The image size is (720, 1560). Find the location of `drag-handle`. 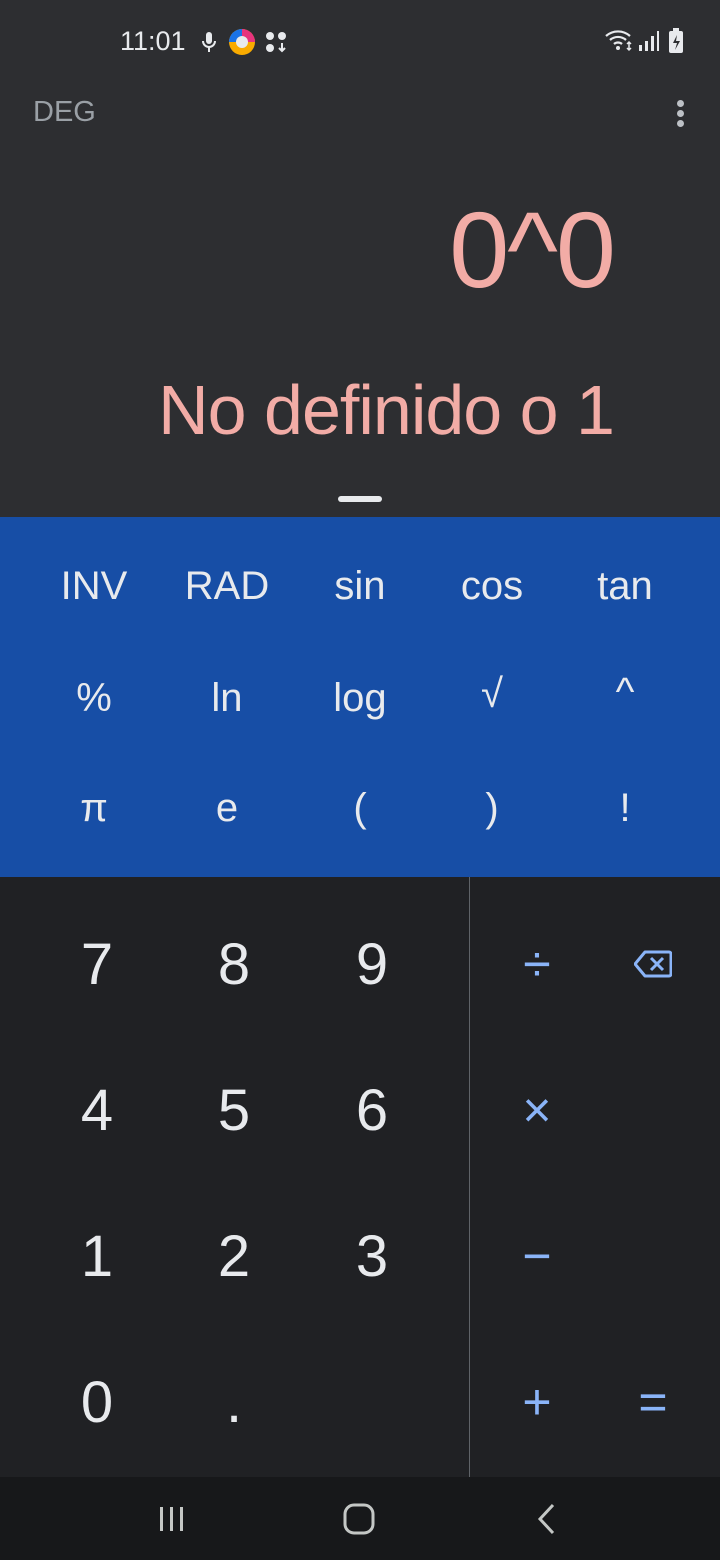

drag-handle is located at coordinates (360, 499).